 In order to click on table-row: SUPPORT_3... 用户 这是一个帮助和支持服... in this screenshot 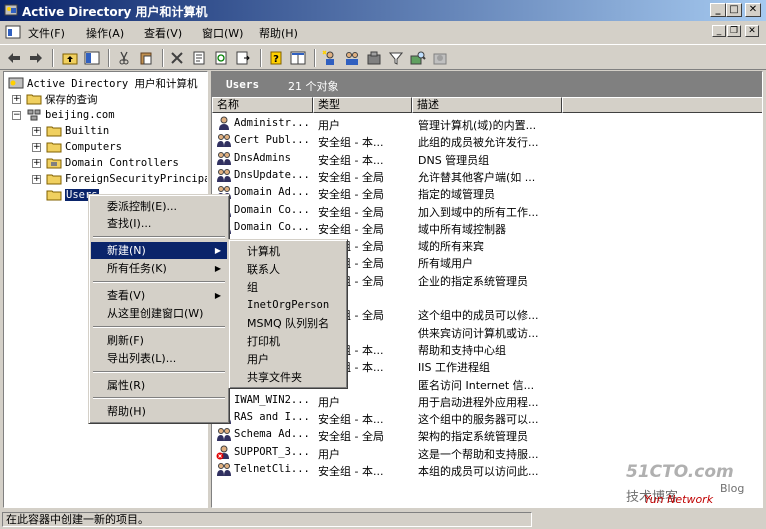, I will do `click(487, 452)`.